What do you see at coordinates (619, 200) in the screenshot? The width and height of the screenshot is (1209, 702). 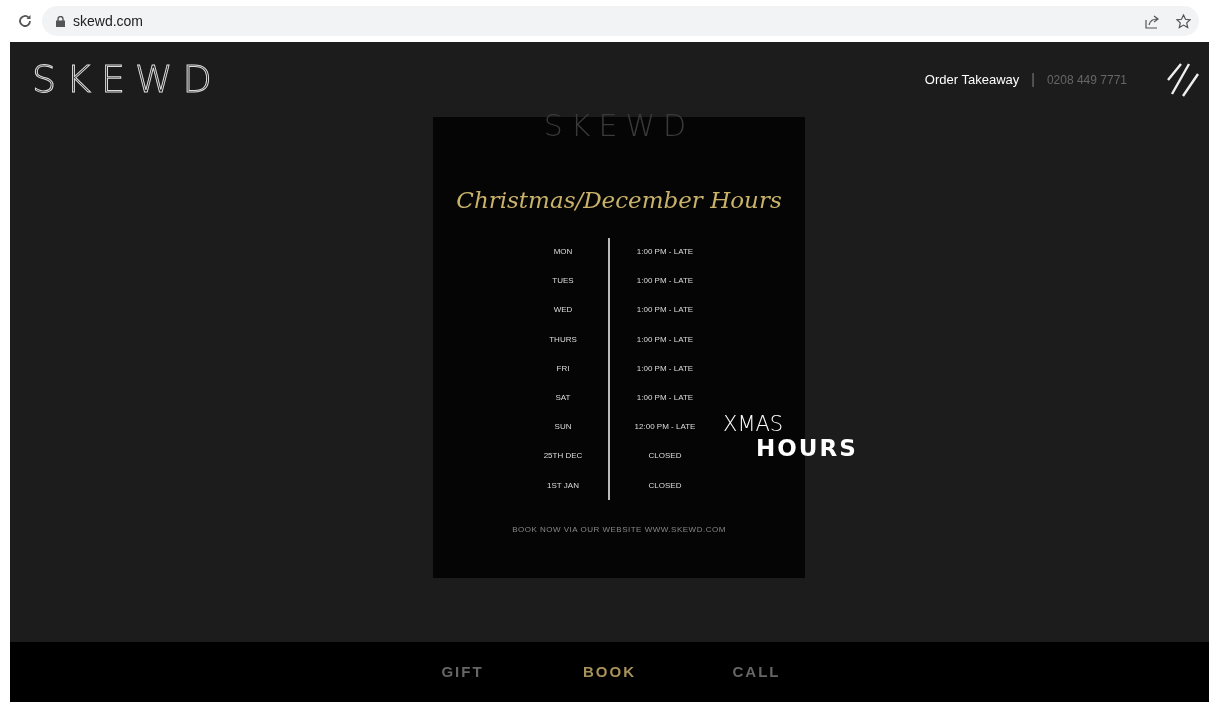 I see `poster-title: Christmas/December Hours` at bounding box center [619, 200].